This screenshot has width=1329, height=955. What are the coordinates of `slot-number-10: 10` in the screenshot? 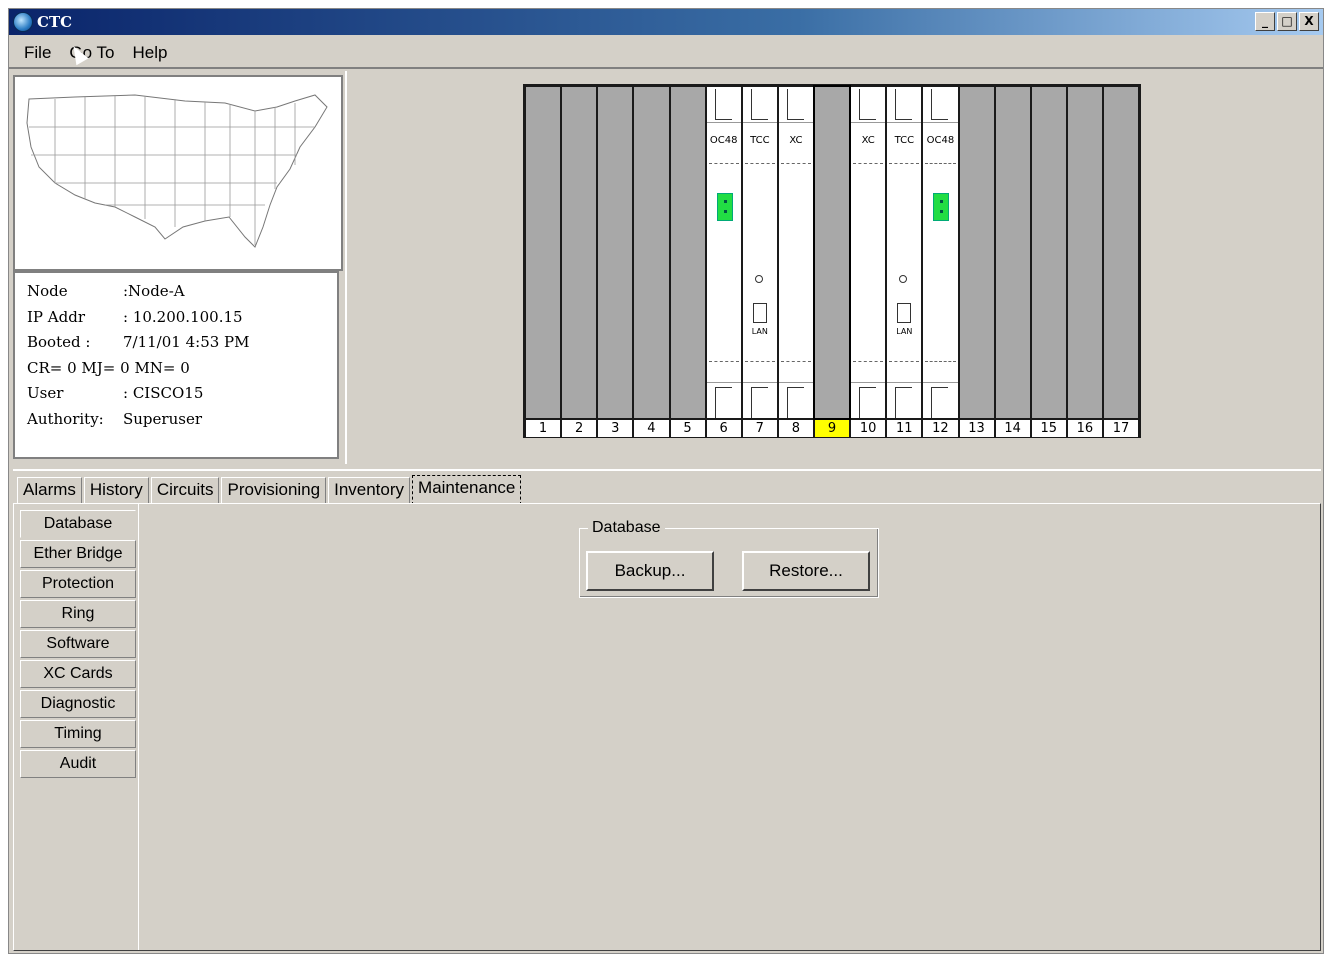 It's located at (868, 428).